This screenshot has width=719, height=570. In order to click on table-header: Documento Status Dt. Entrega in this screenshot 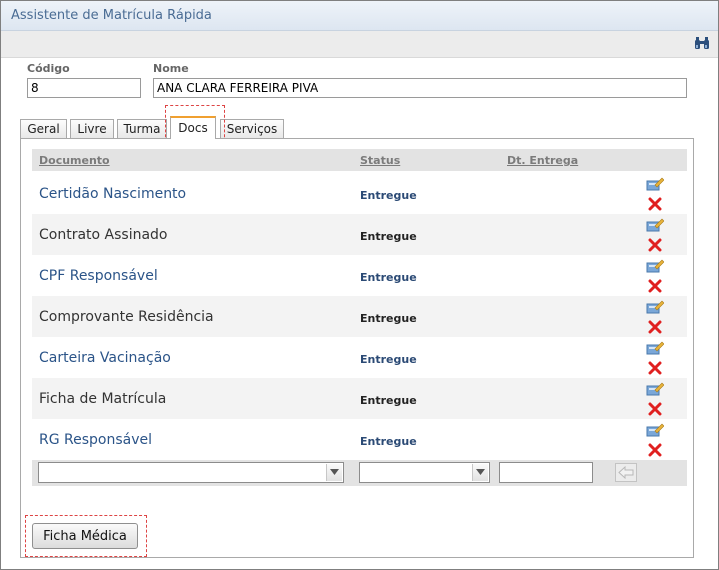, I will do `click(359, 160)`.